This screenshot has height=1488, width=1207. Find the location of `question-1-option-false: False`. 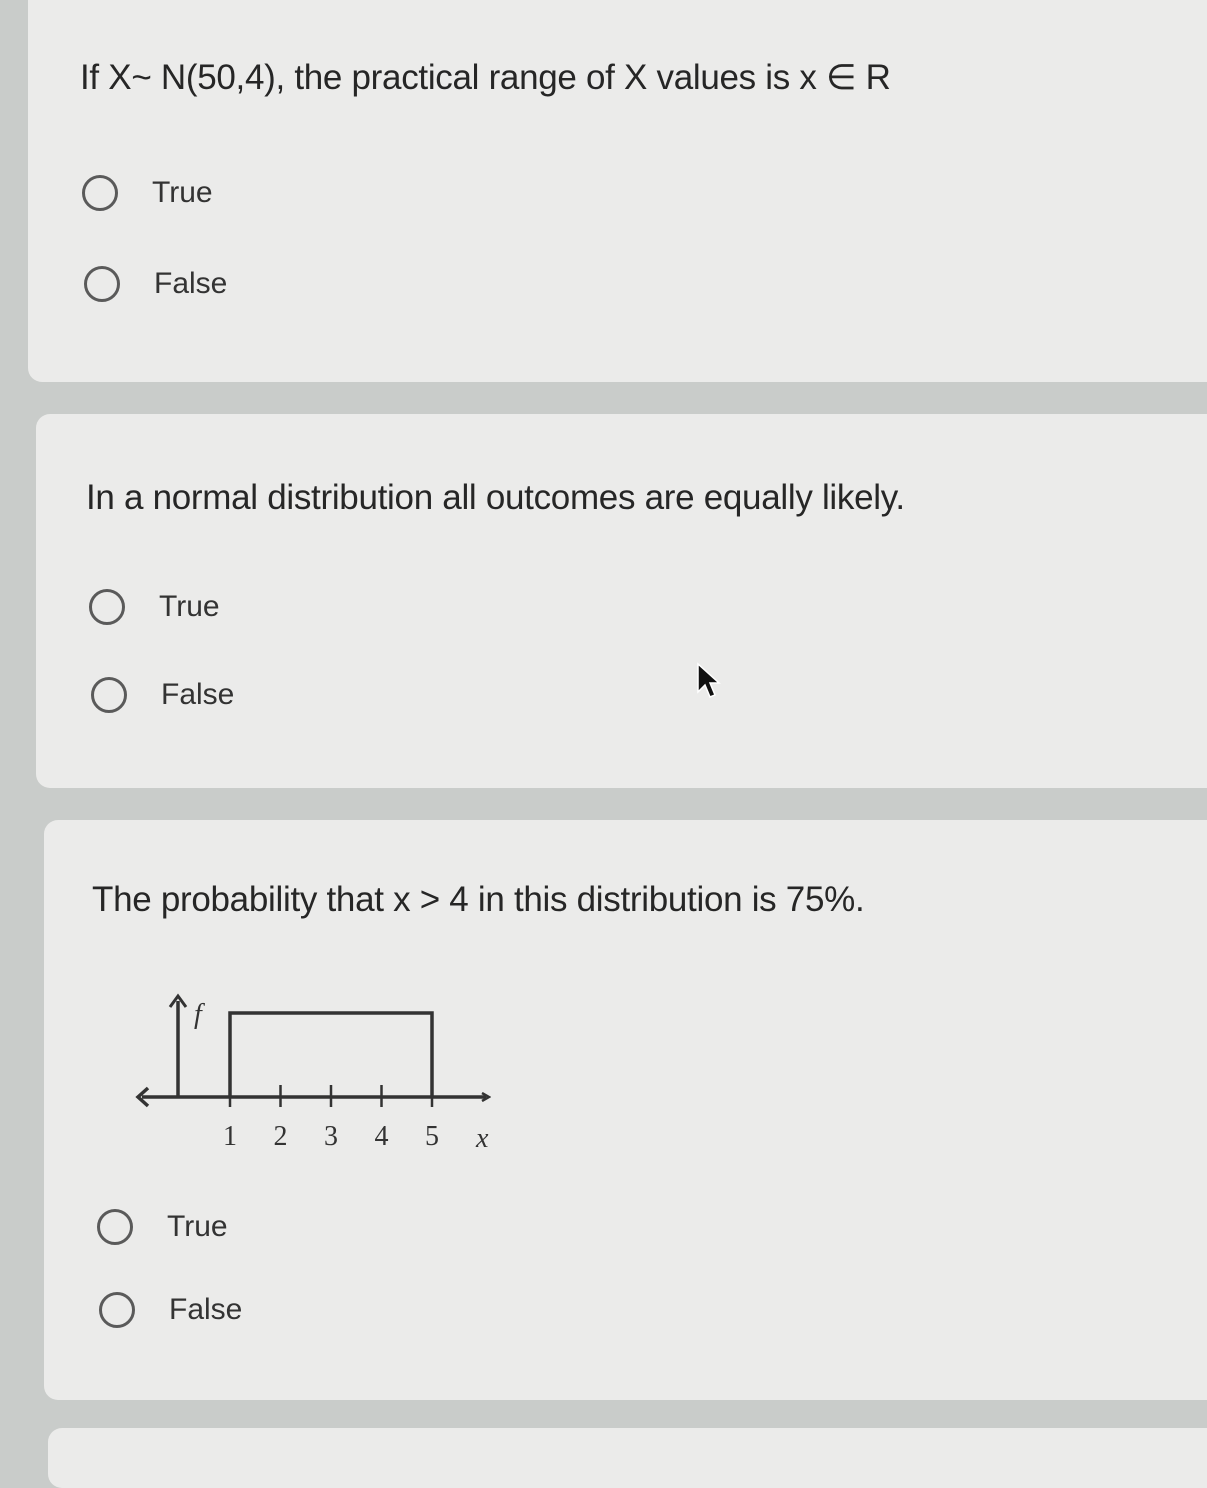

question-1-option-false: False is located at coordinates (155, 284).